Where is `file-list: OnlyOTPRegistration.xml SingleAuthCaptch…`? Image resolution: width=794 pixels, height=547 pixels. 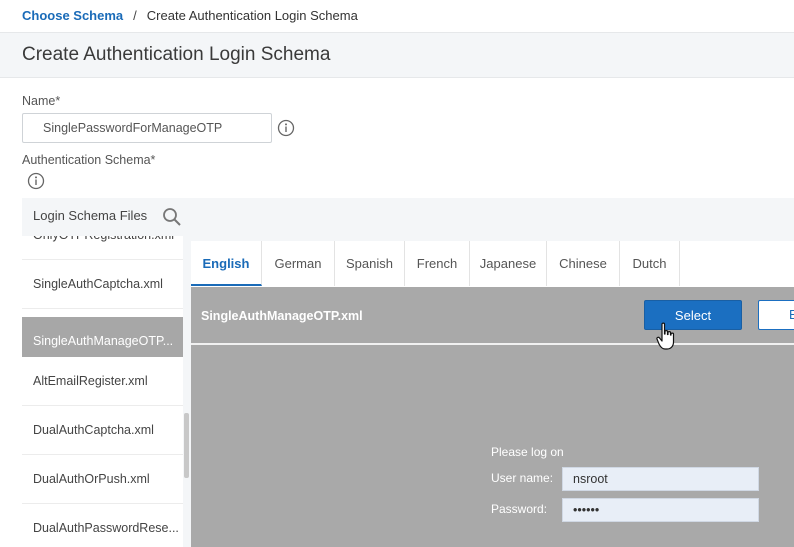
file-list: OnlyOTPRegistration.xml SingleAuthCaptch… is located at coordinates (102, 391).